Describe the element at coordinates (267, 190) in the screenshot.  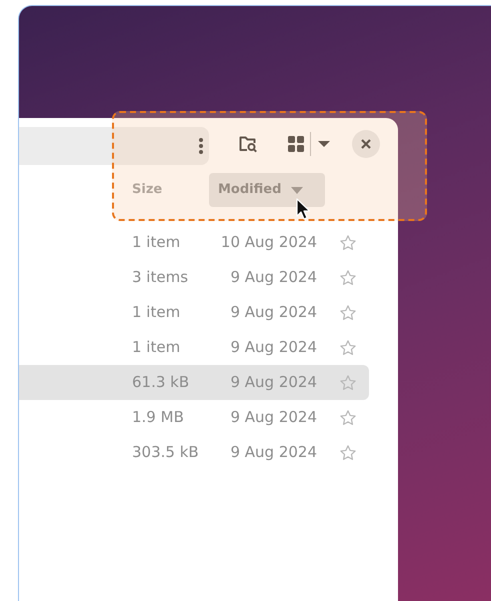
I see `column-header: Modified` at that location.